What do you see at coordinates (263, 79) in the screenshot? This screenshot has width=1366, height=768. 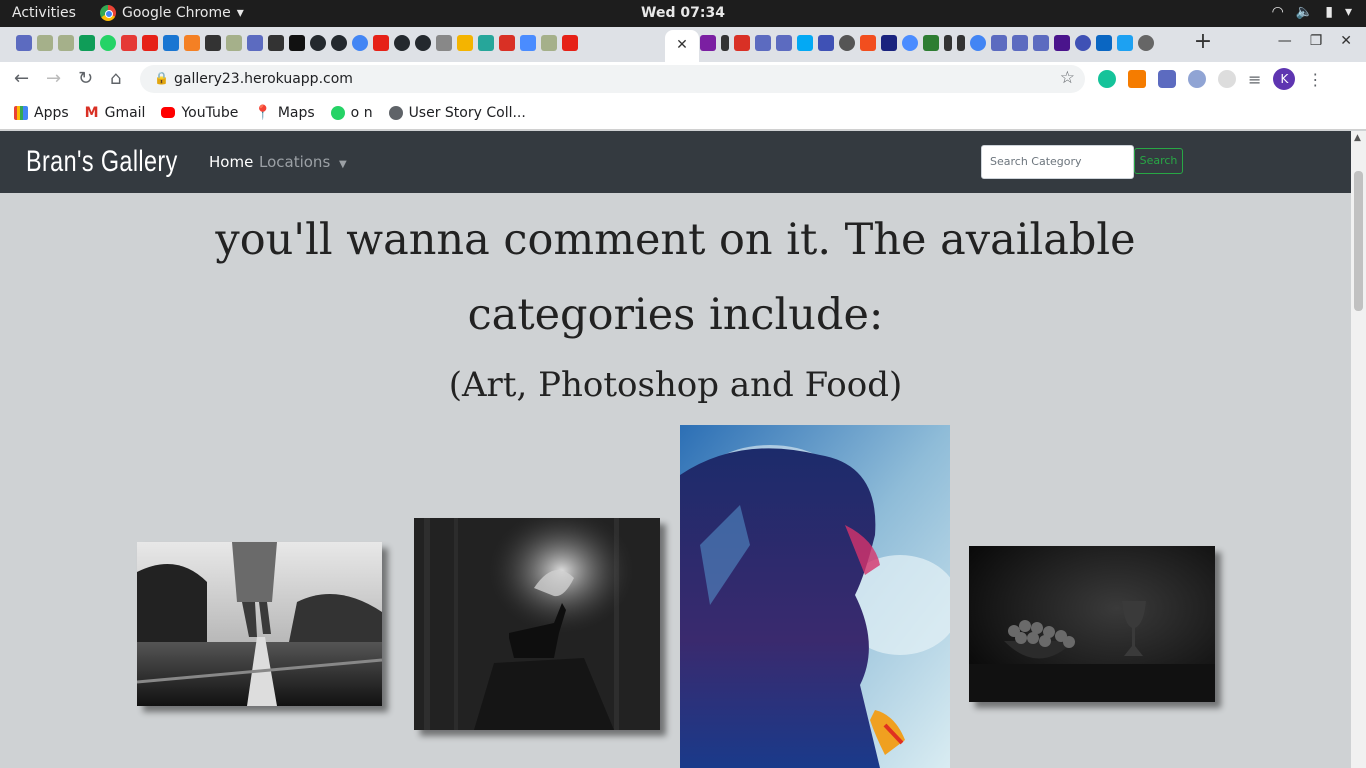 I see `url-text: gallery23.herokuapp.com` at bounding box center [263, 79].